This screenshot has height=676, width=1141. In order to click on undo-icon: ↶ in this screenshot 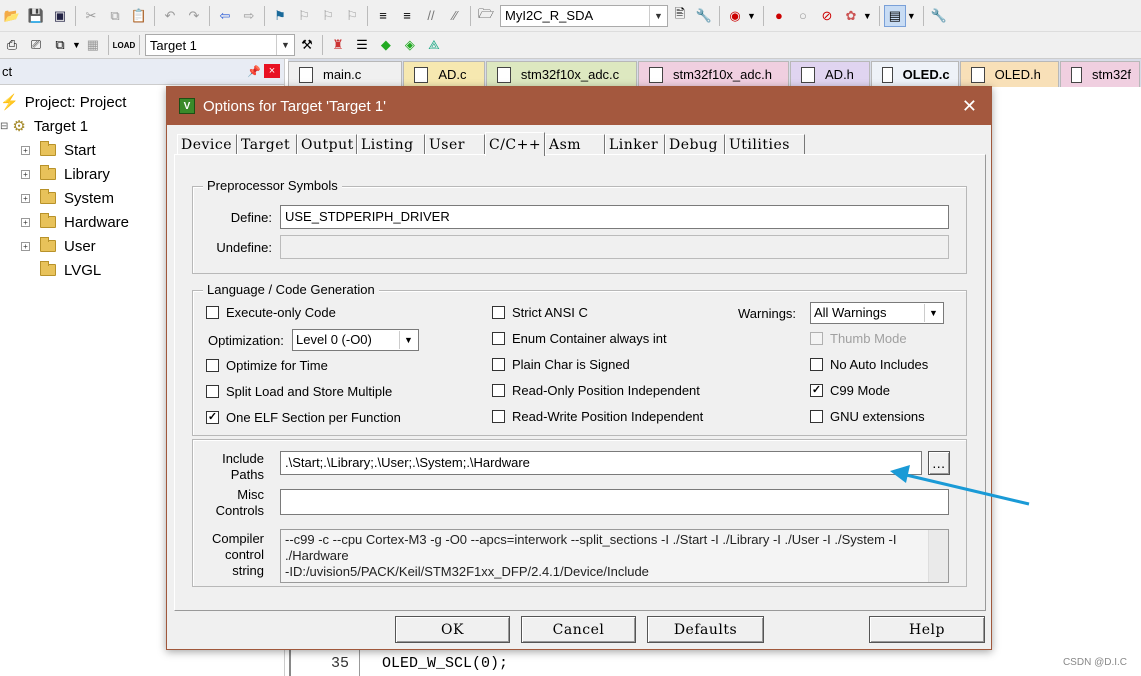, I will do `click(170, 16)`.